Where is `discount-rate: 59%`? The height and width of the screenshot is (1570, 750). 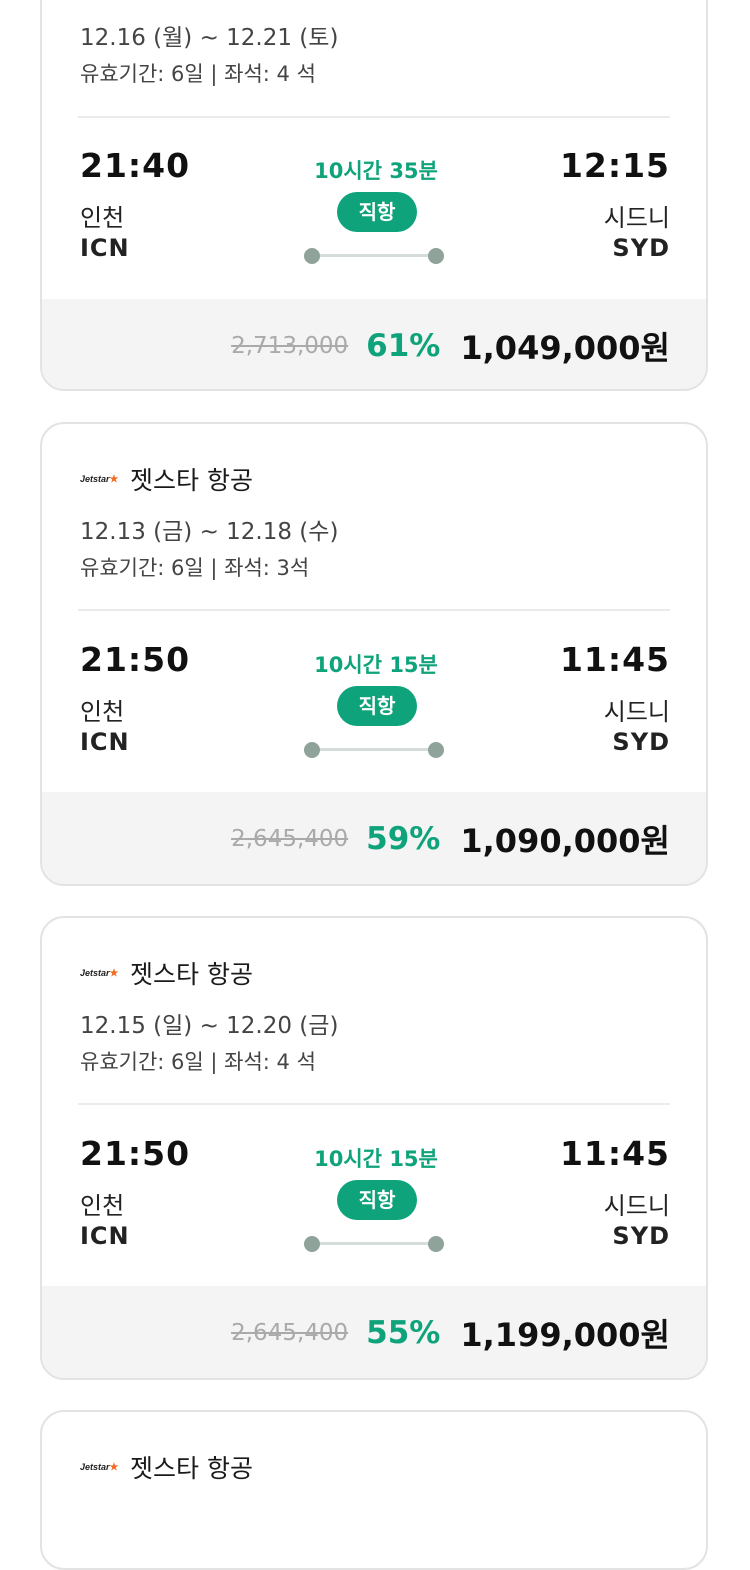
discount-rate: 59% is located at coordinates (403, 839).